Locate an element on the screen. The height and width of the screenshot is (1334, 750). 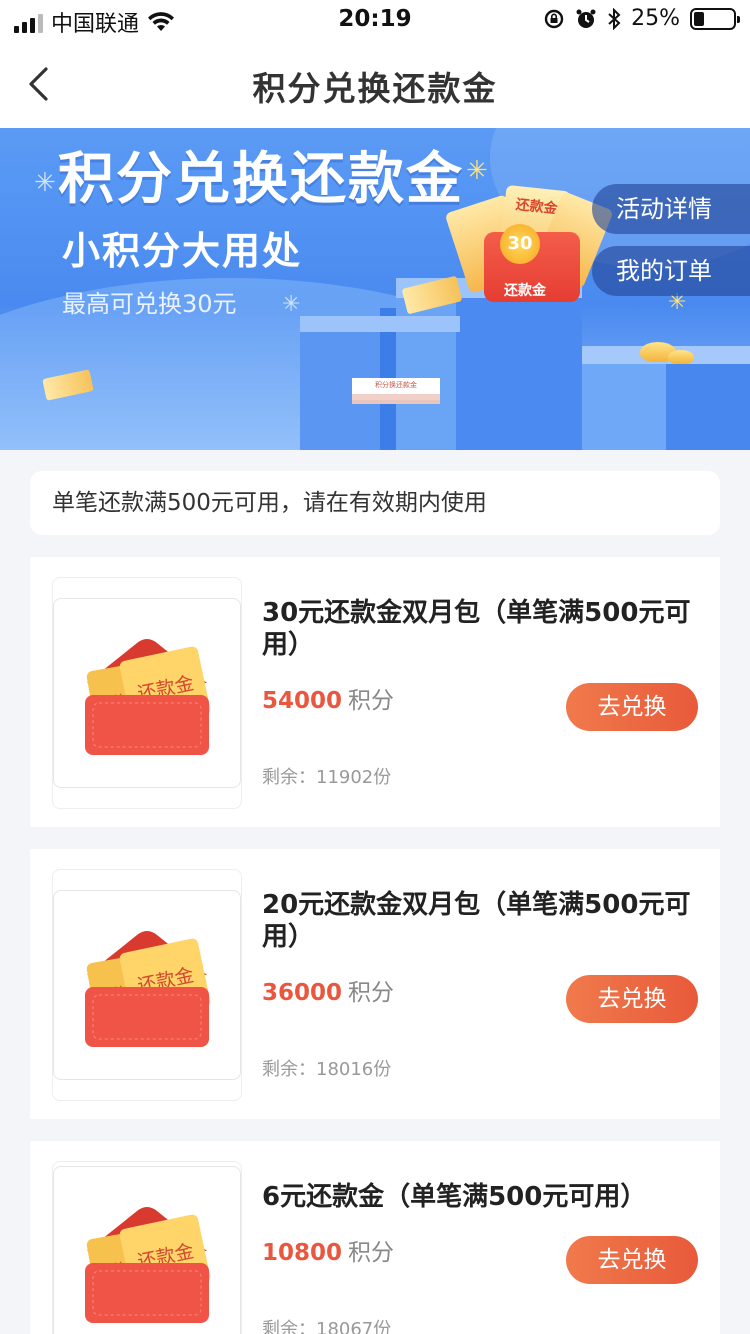
reward-name: 6元还款金（单笔满500元可用） is located at coordinates (454, 1197).